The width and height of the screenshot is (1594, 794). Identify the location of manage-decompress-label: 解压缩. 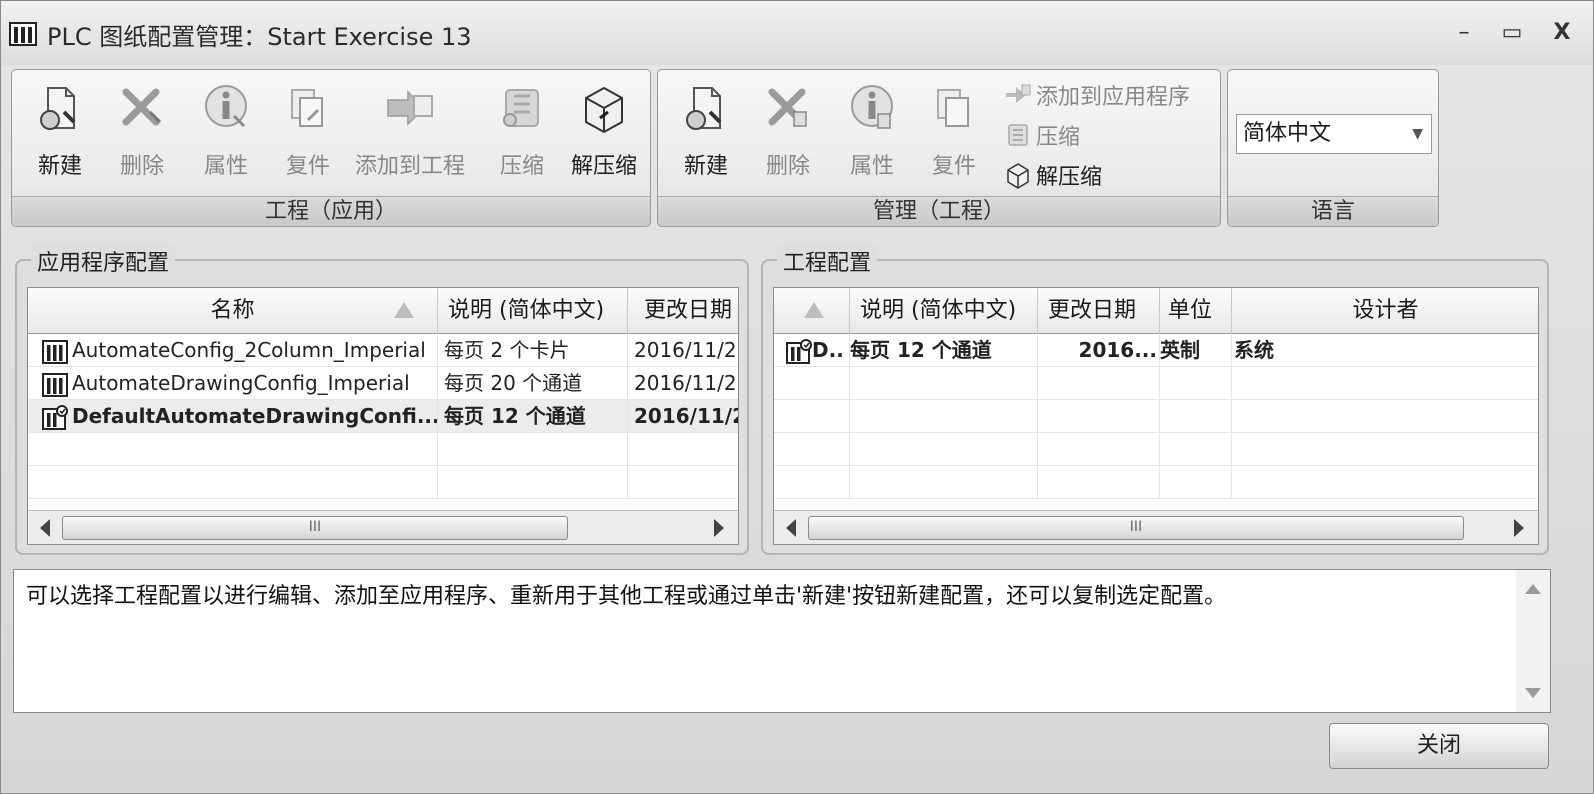
(1069, 177).